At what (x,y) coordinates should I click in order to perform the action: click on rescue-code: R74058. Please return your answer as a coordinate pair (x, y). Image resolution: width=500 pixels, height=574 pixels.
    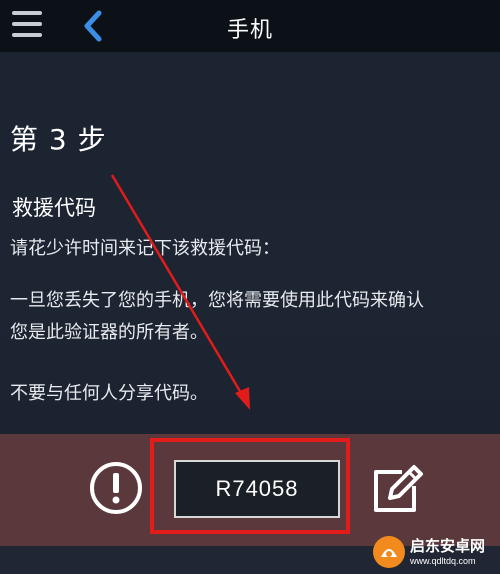
    Looking at the image, I should click on (257, 489).